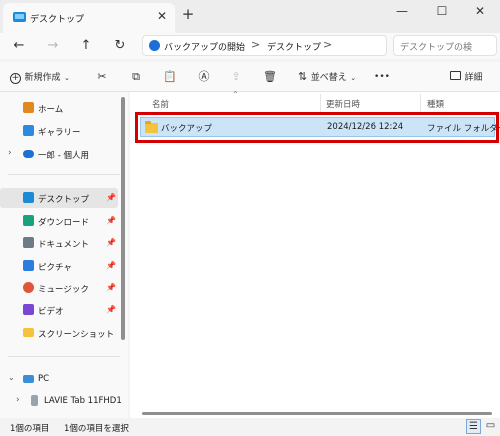 Image resolution: width=500 pixels, height=436 pixels. I want to click on sidebar-item-home: ホーム, so click(59, 108).